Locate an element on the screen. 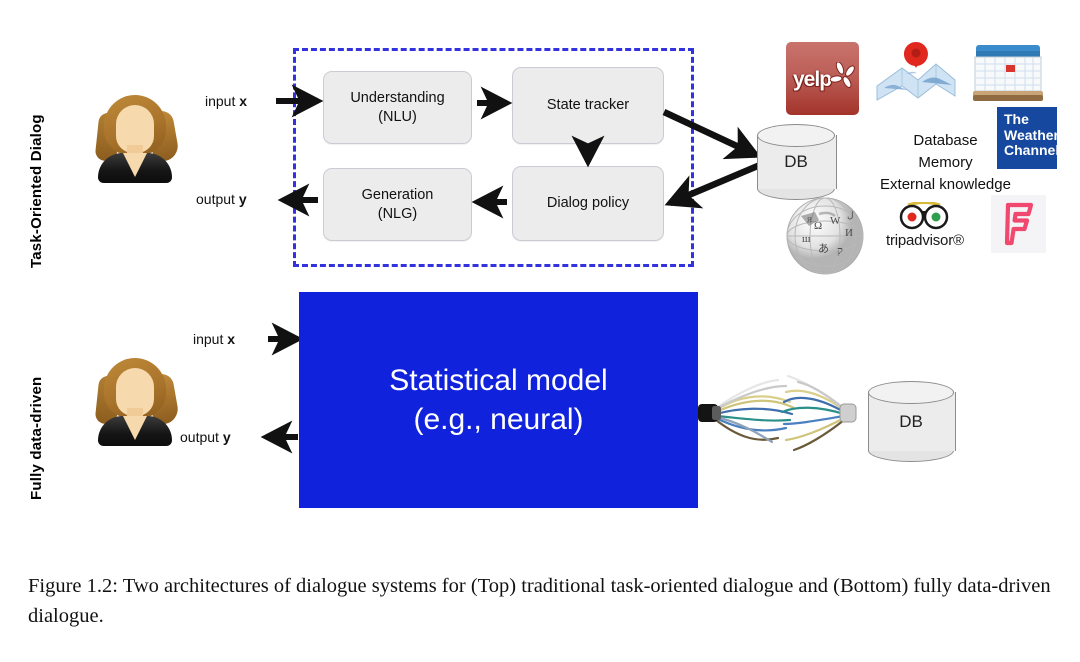 This screenshot has width=1080, height=662. tripadvisor-icon is located at coordinates (924, 215).